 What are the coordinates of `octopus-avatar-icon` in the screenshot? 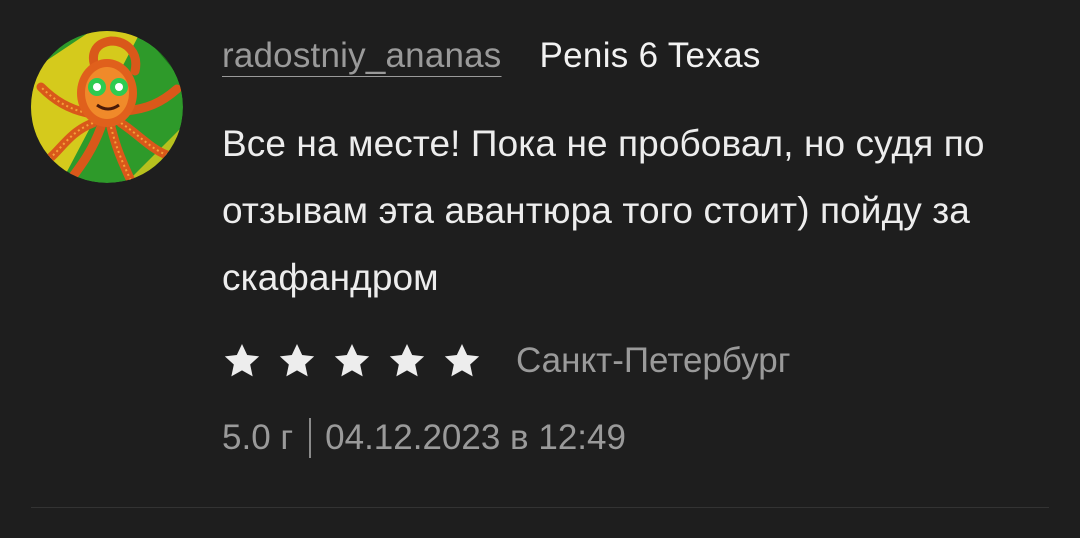 It's located at (107, 107).